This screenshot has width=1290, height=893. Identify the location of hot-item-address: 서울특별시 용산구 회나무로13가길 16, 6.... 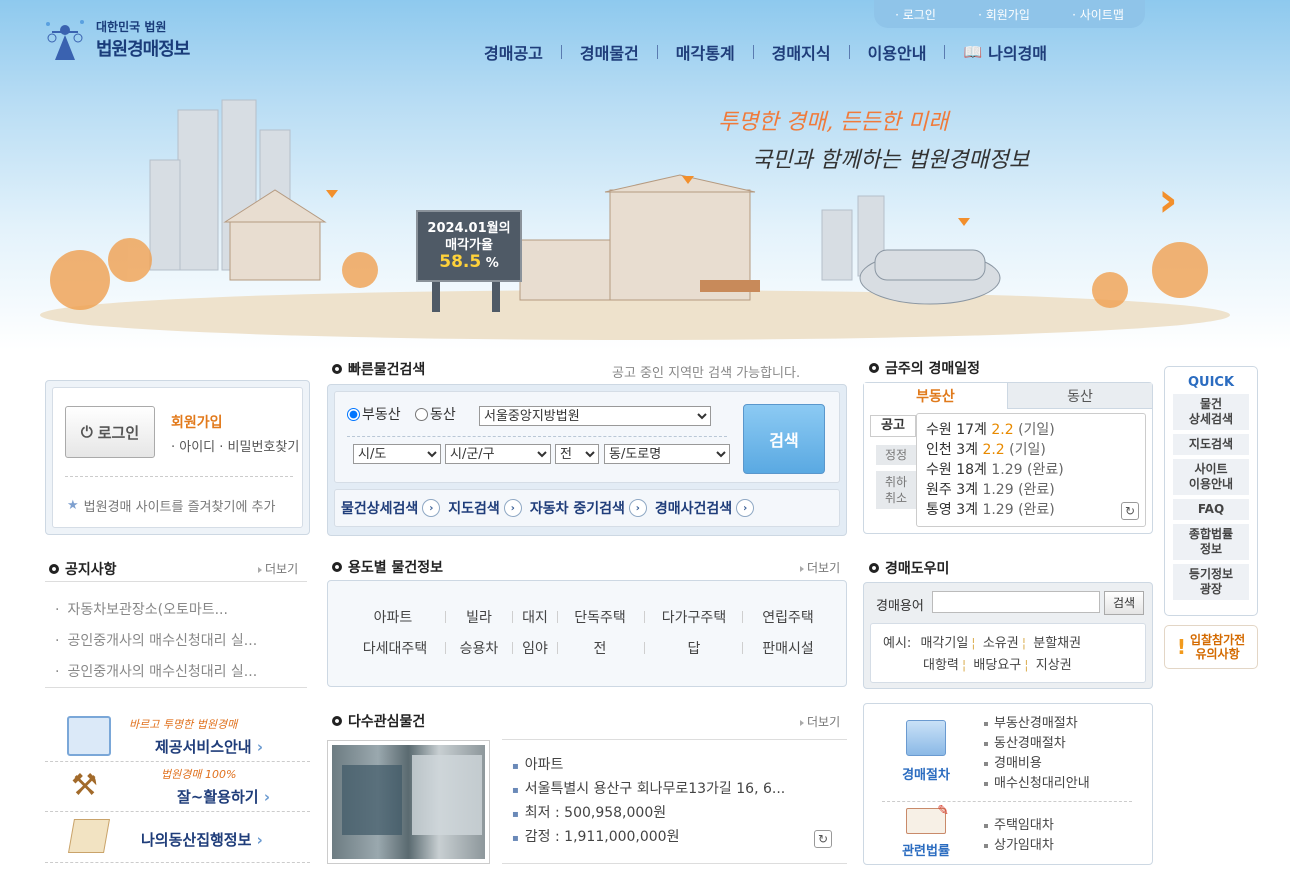
(648, 790).